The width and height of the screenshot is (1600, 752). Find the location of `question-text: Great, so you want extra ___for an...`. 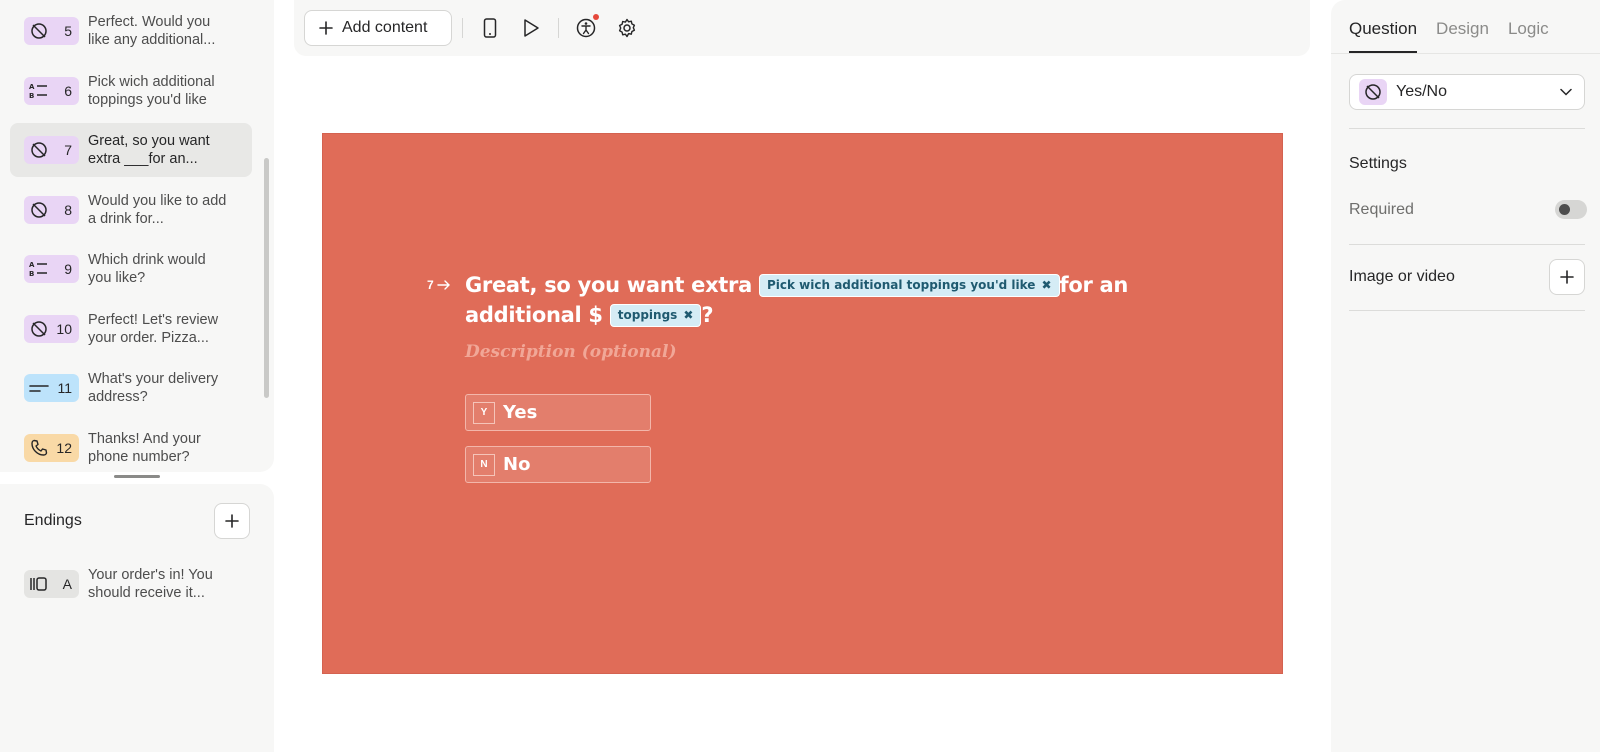

question-text: Great, so you want extra ___for an... is located at coordinates (149, 150).